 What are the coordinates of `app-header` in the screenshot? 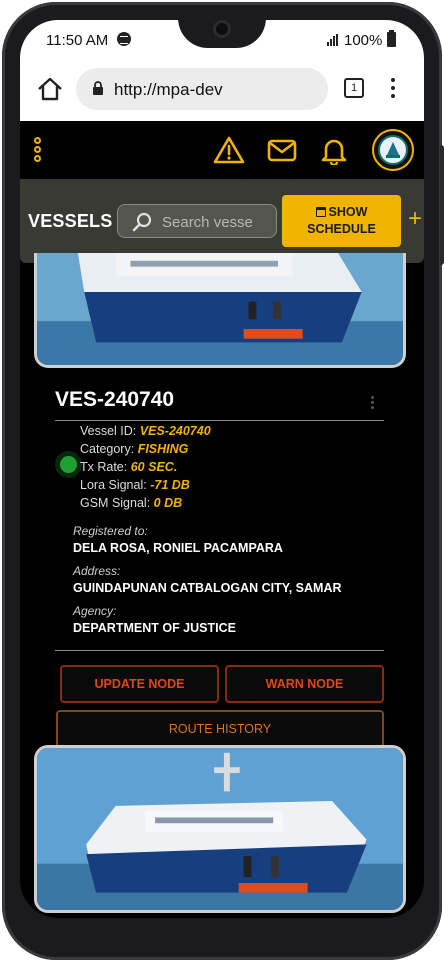 It's located at (222, 150).